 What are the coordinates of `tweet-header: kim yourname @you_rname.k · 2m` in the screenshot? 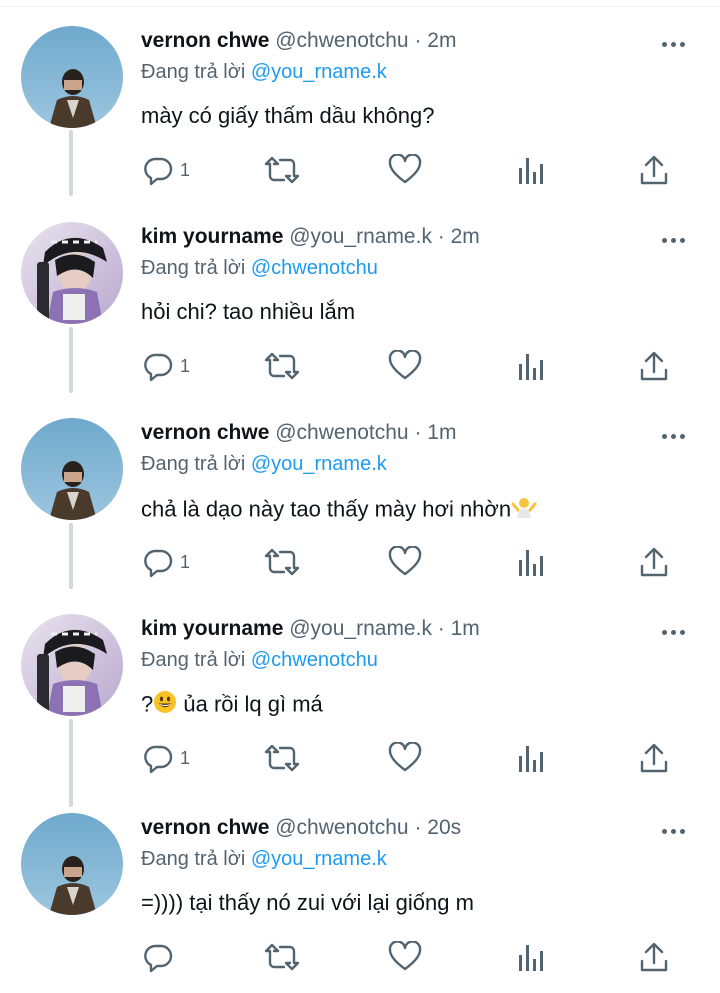 It's located at (310, 237).